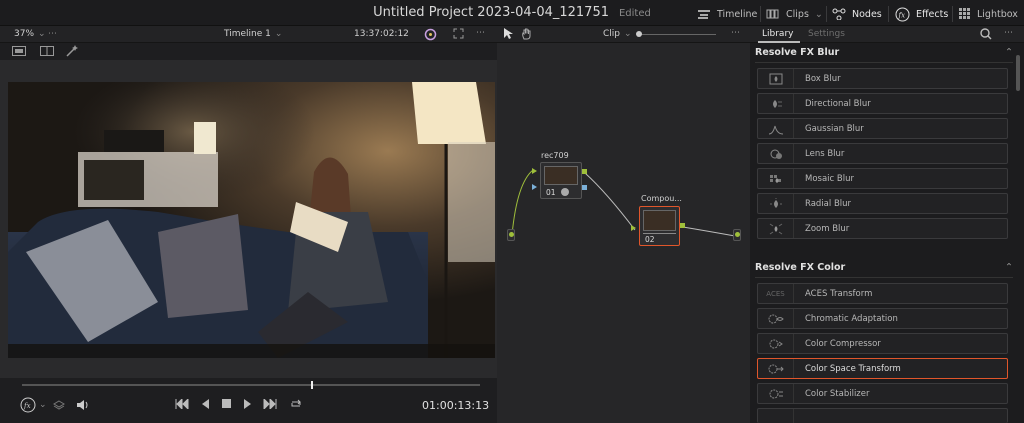 The width and height of the screenshot is (1024, 423). What do you see at coordinates (59, 406) in the screenshot?
I see `layers-icon` at bounding box center [59, 406].